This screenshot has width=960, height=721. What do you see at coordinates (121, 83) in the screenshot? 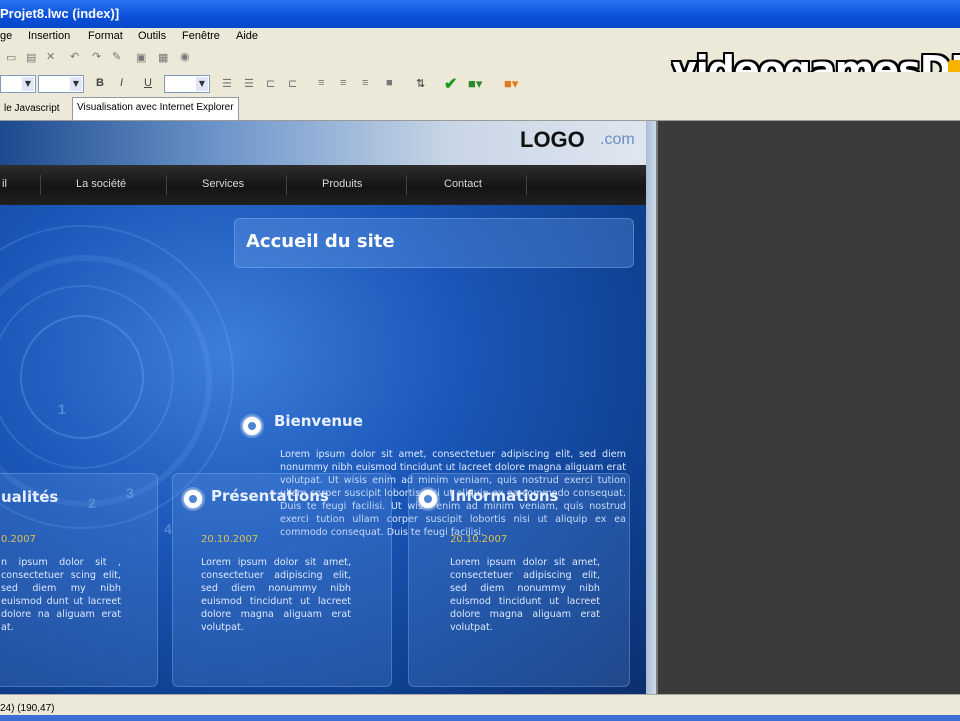
I see `italic-icon: I` at bounding box center [121, 83].